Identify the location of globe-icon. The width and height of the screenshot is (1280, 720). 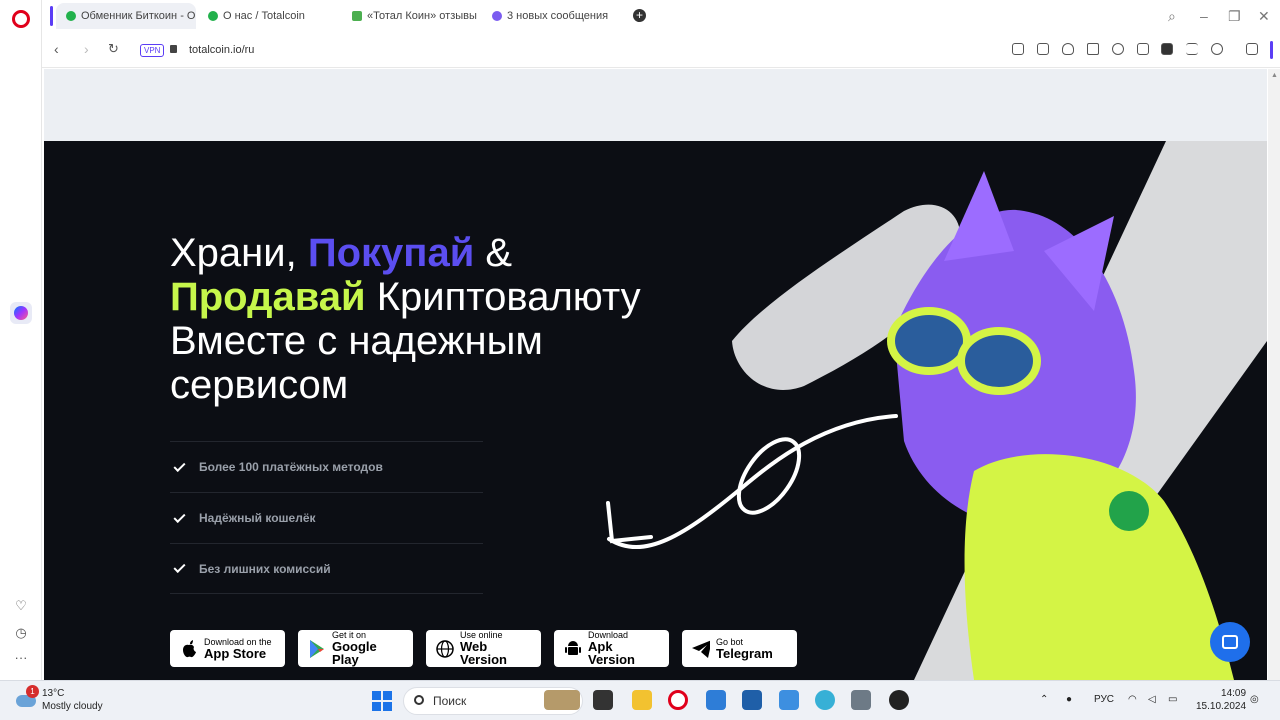
(445, 648).